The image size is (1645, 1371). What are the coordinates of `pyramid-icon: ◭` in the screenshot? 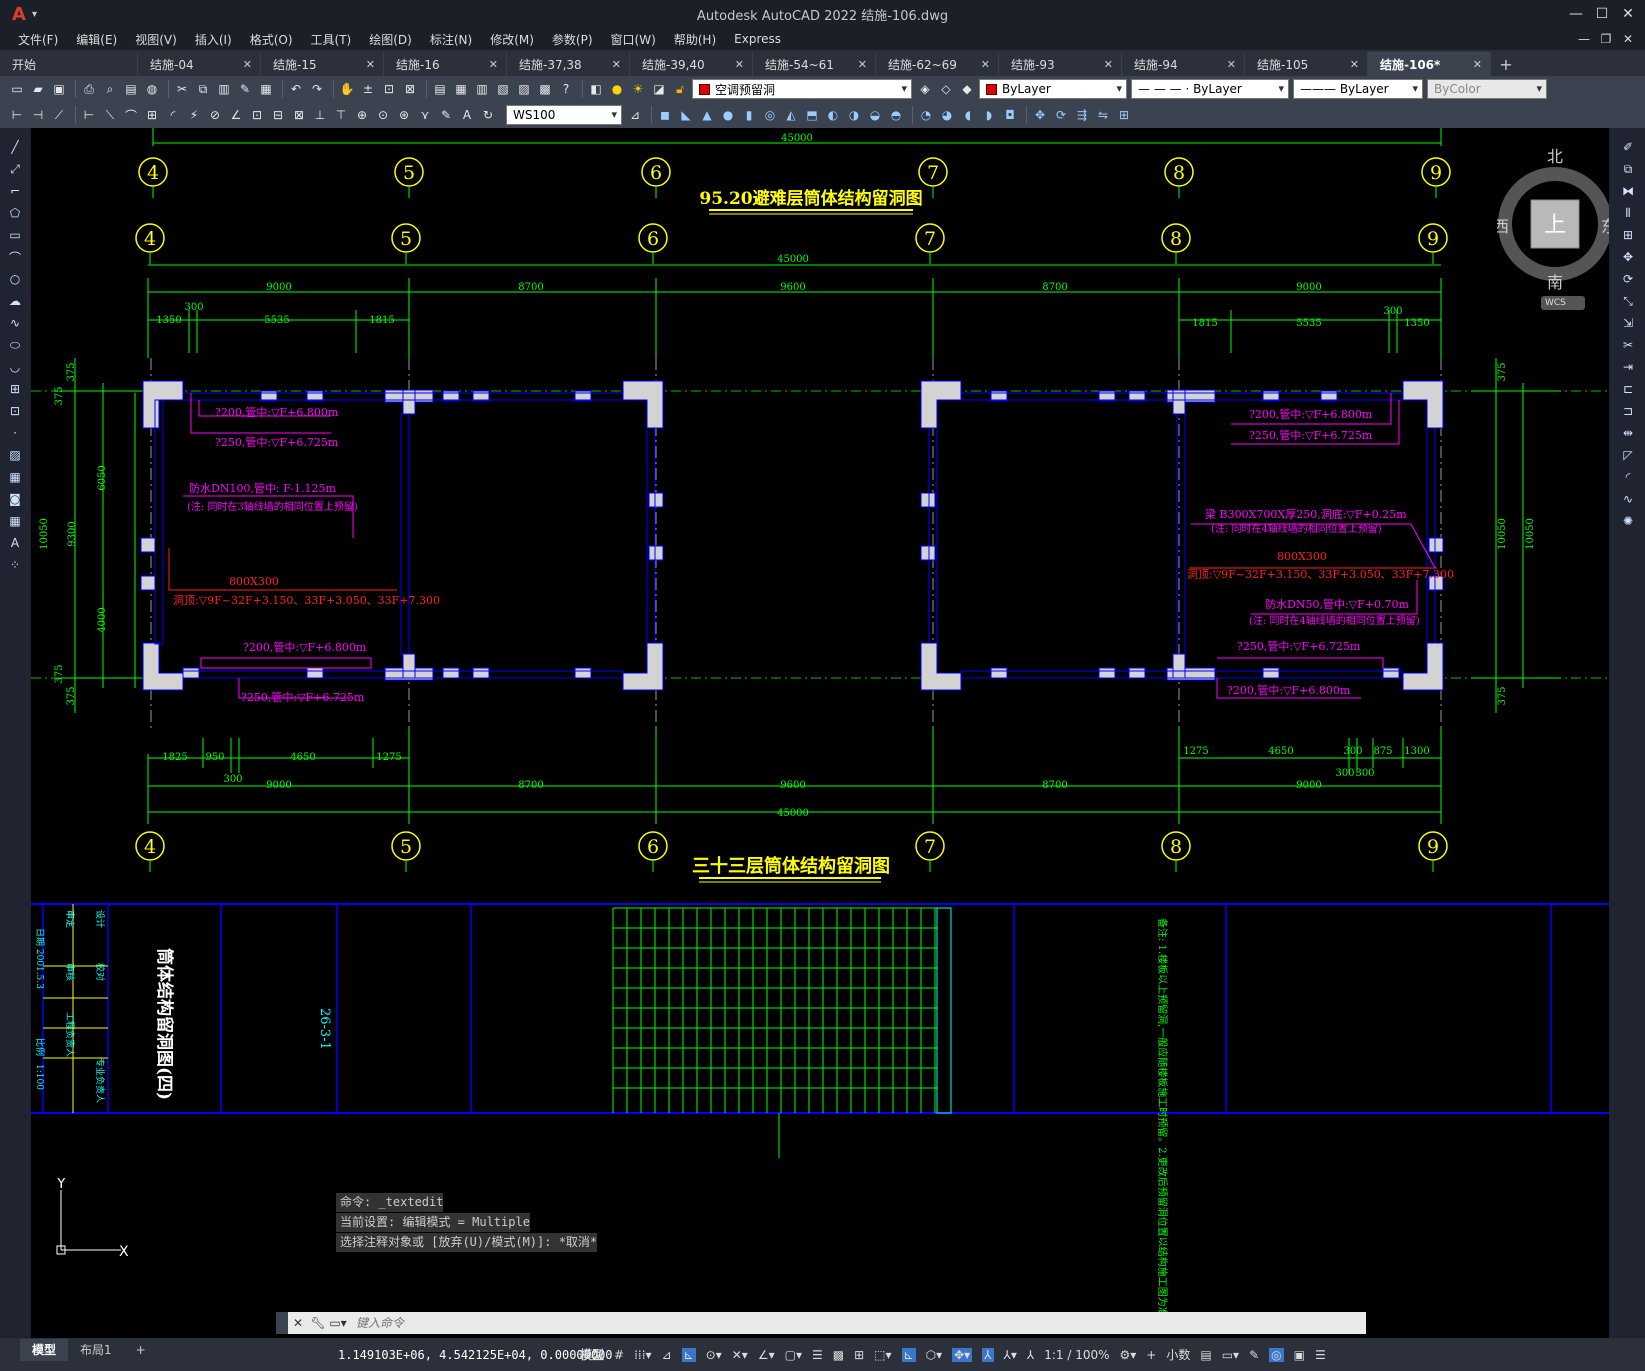 It's located at (791, 115).